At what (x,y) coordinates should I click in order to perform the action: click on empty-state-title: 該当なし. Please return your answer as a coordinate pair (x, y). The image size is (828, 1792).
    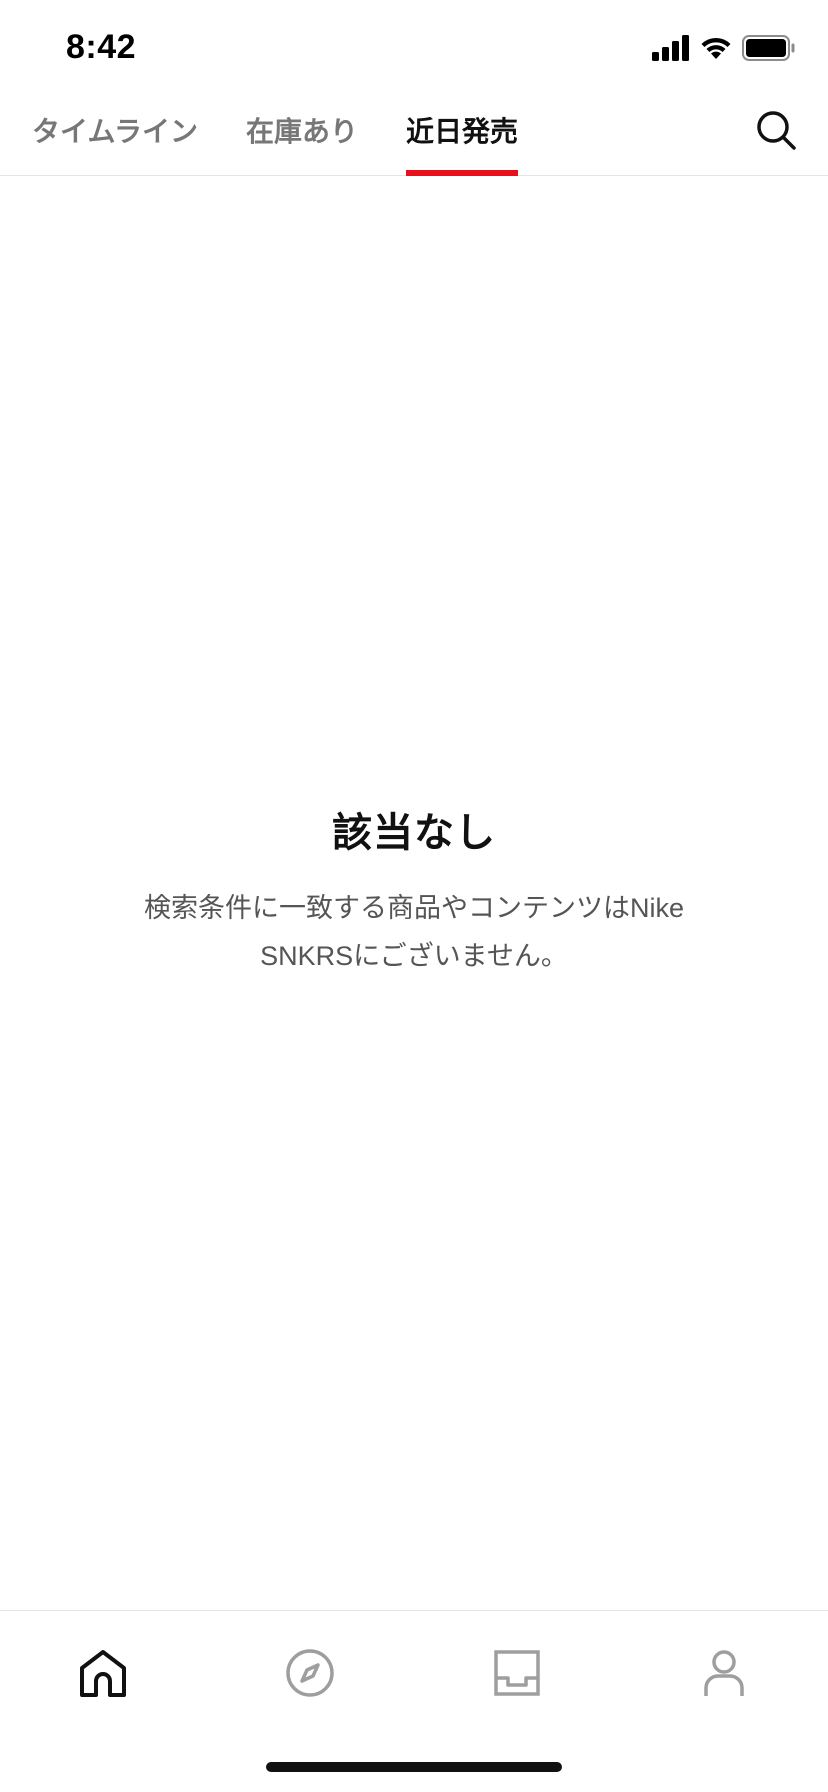
    Looking at the image, I should click on (414, 833).